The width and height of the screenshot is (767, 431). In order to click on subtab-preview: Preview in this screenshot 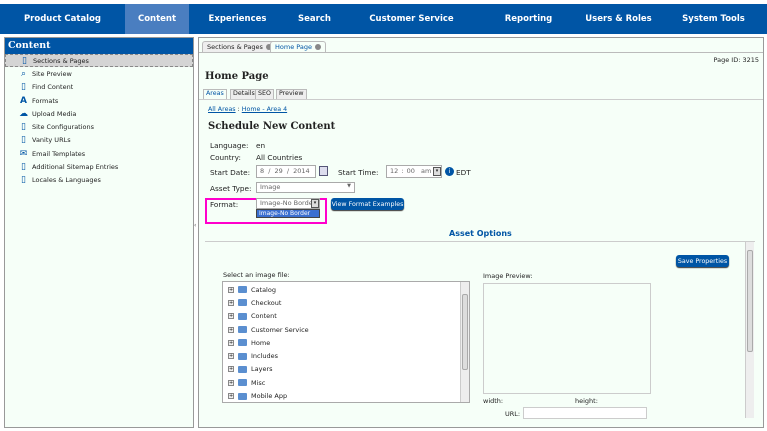, I will do `click(291, 94)`.